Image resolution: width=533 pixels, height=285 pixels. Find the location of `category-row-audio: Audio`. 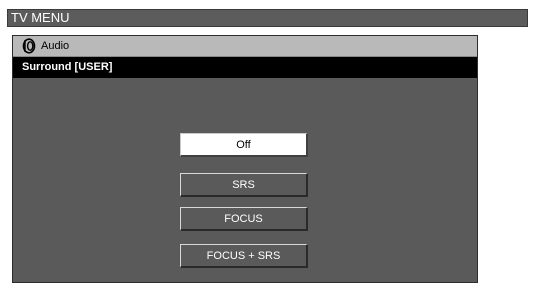

category-row-audio: Audio is located at coordinates (245, 46).